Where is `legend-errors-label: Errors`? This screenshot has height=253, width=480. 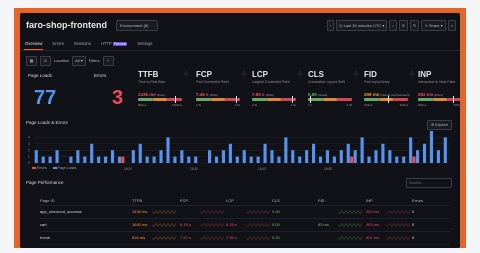
legend-errors-label: Errors is located at coordinates (42, 168).